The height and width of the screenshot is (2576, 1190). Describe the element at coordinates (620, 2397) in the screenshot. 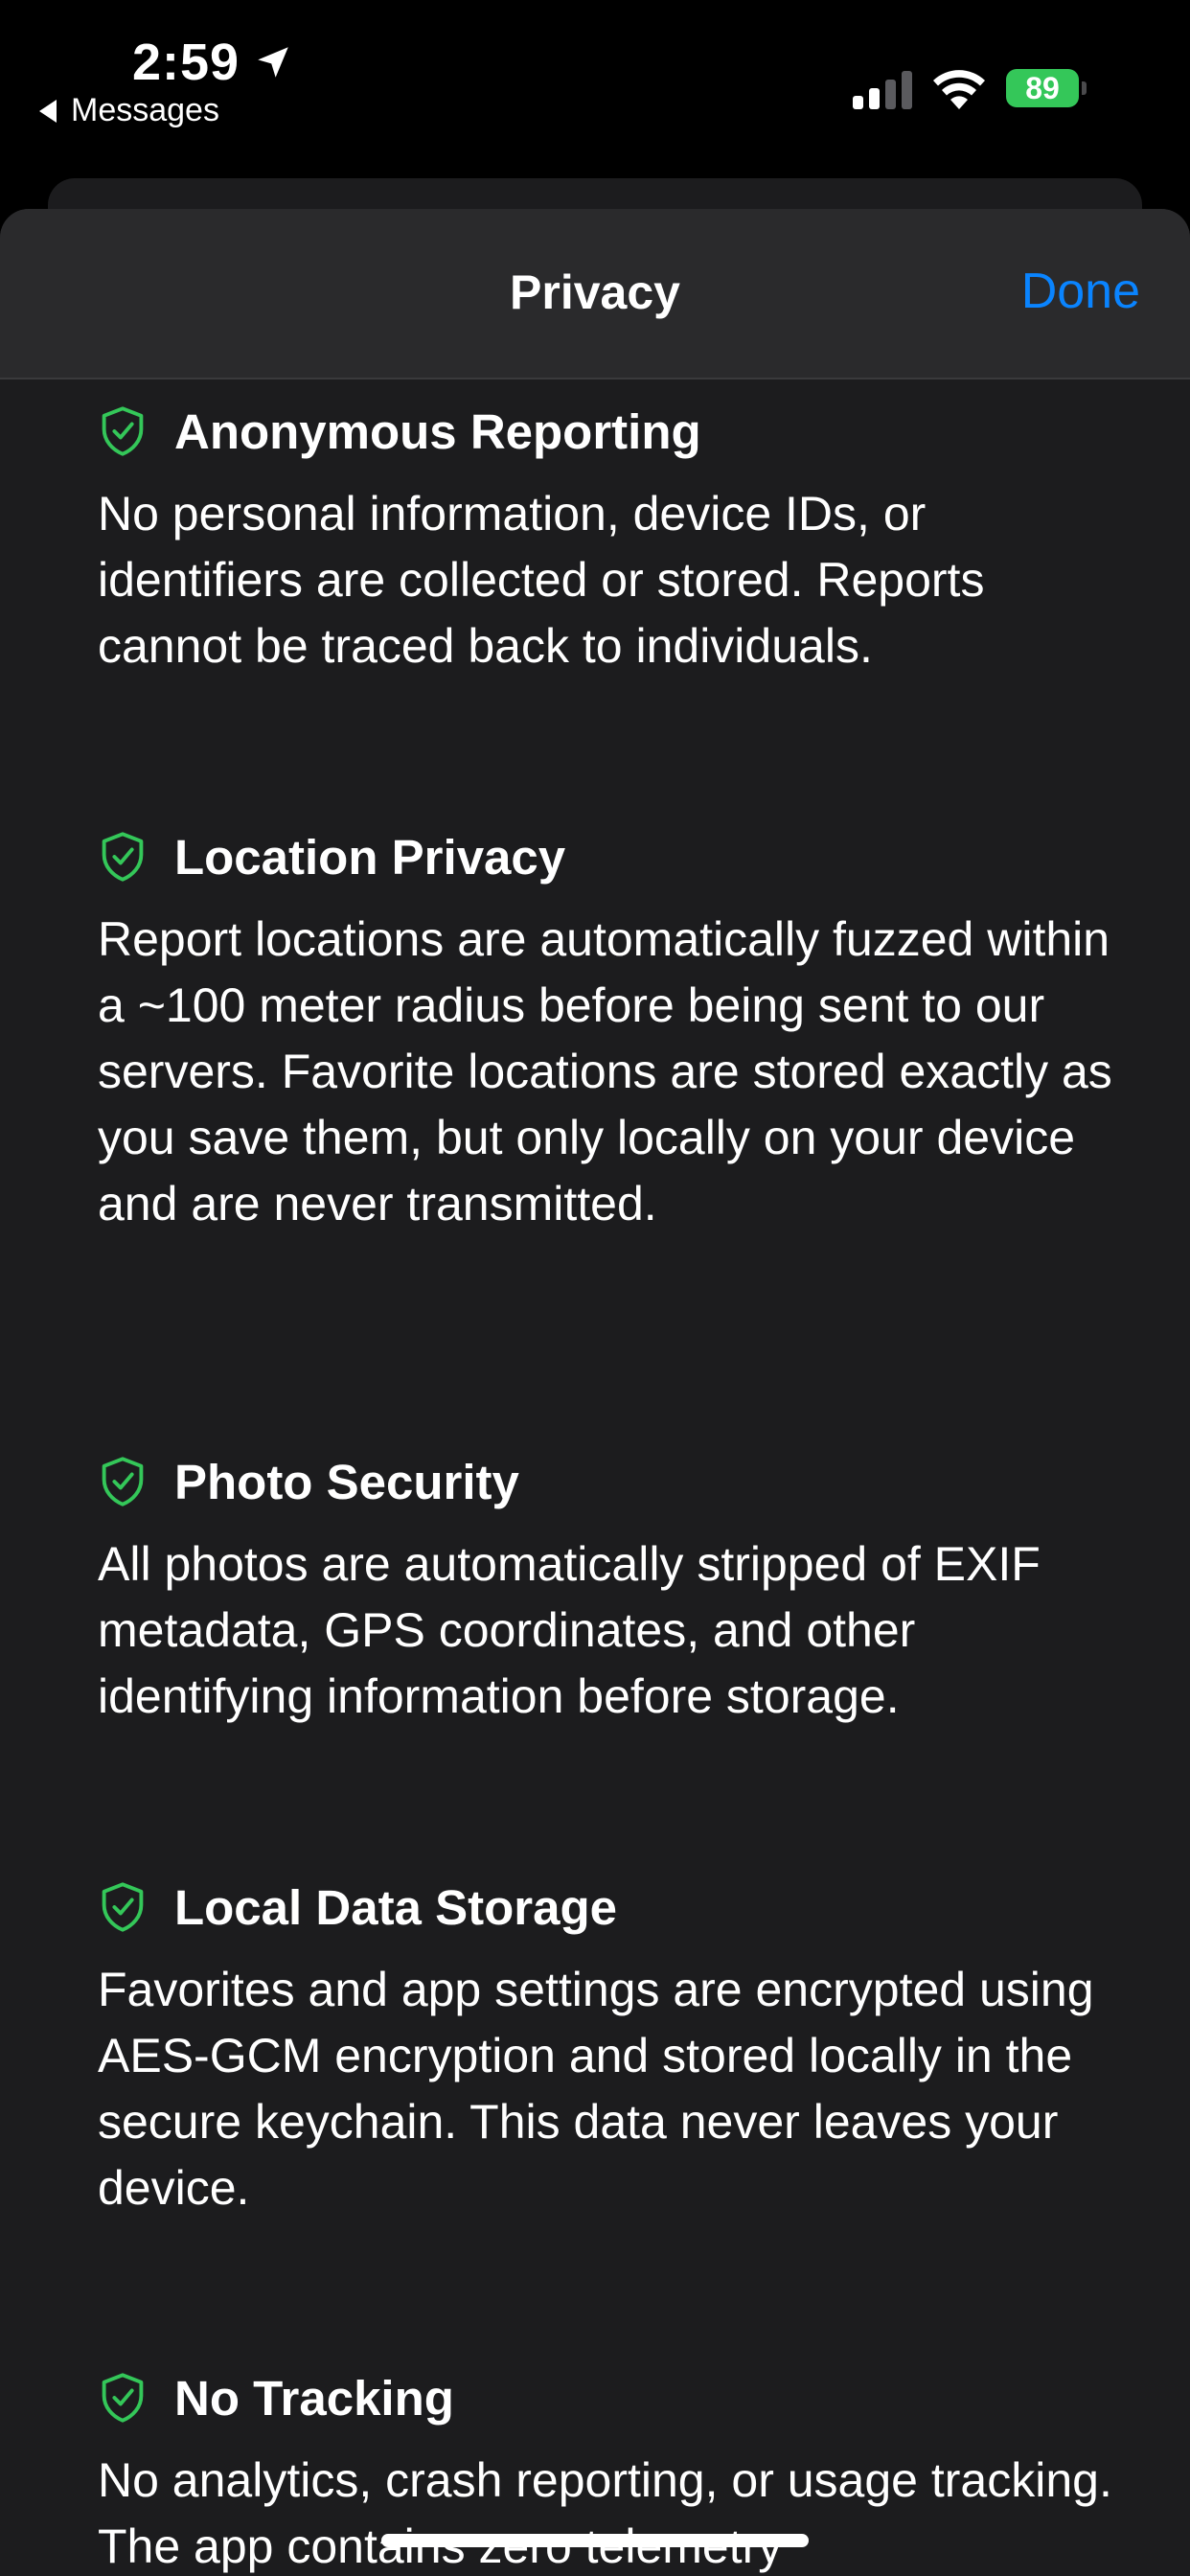

I see `section-header: No Tracking` at that location.